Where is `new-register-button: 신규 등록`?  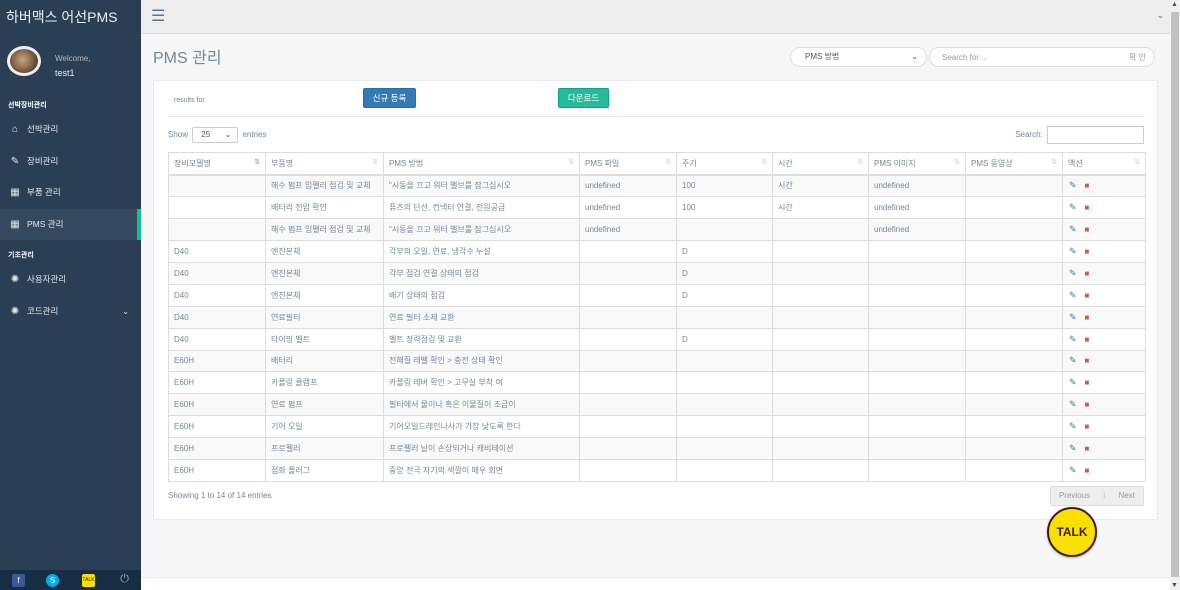 new-register-button: 신규 등록 is located at coordinates (389, 98).